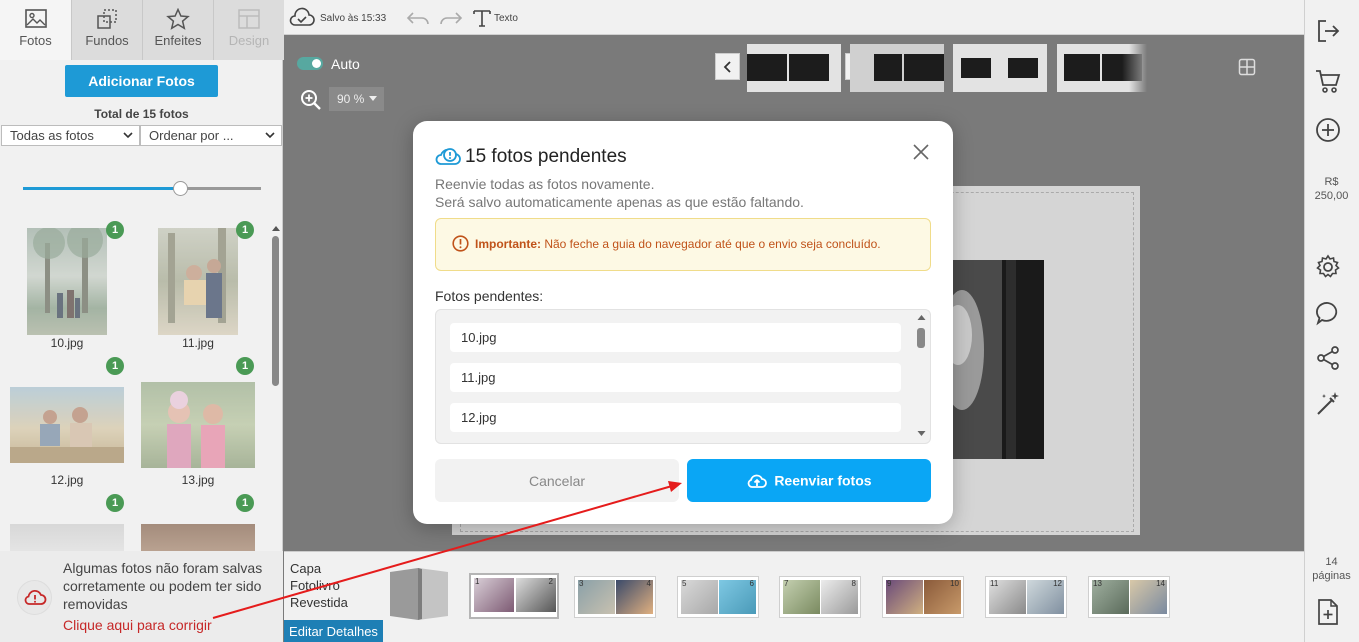 This screenshot has width=1359, height=642. I want to click on close-icon, so click(921, 152).